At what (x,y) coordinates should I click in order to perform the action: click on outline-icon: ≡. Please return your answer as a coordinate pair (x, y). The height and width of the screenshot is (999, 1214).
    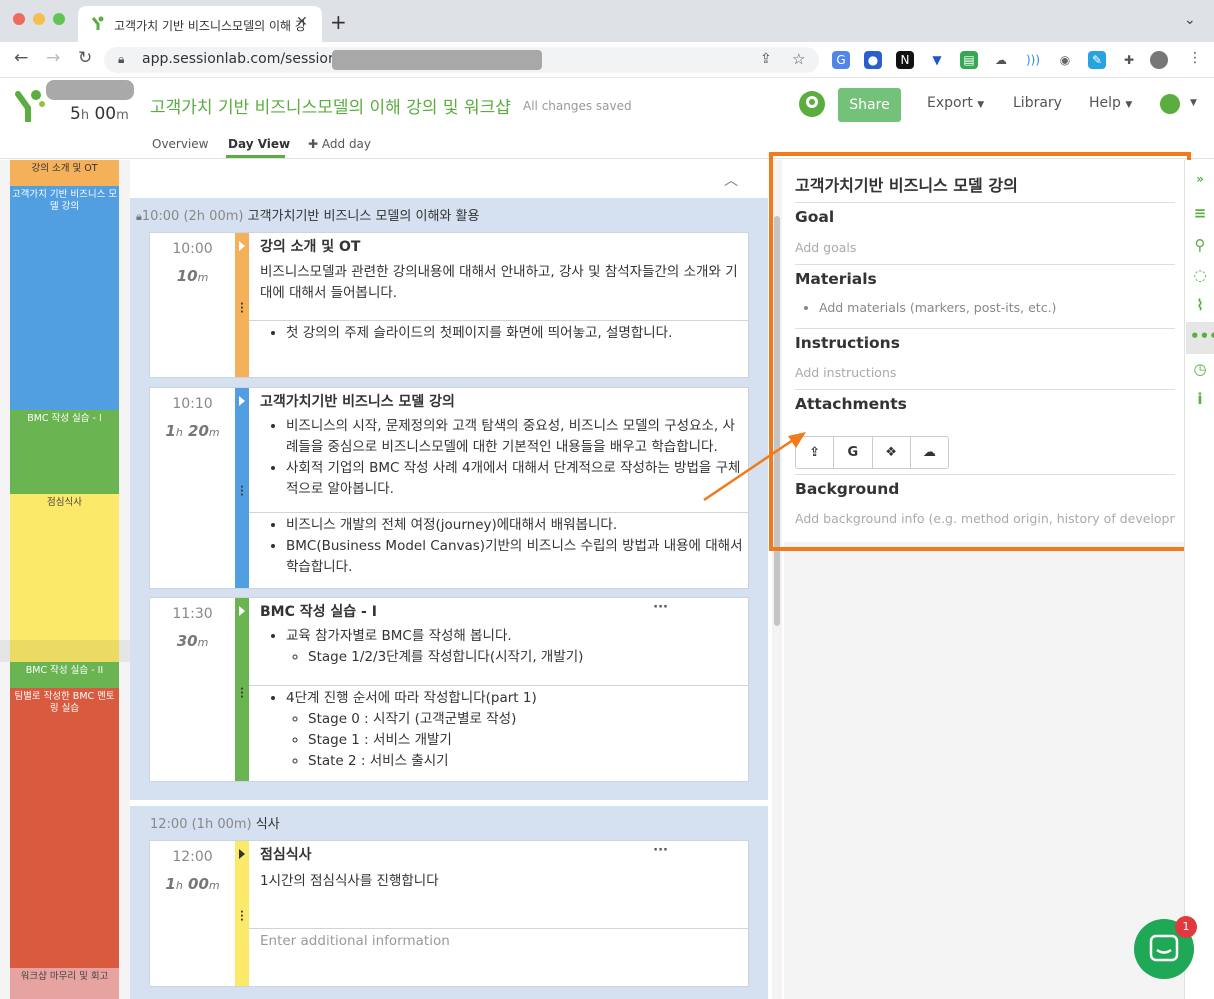
    Looking at the image, I should click on (1200, 213).